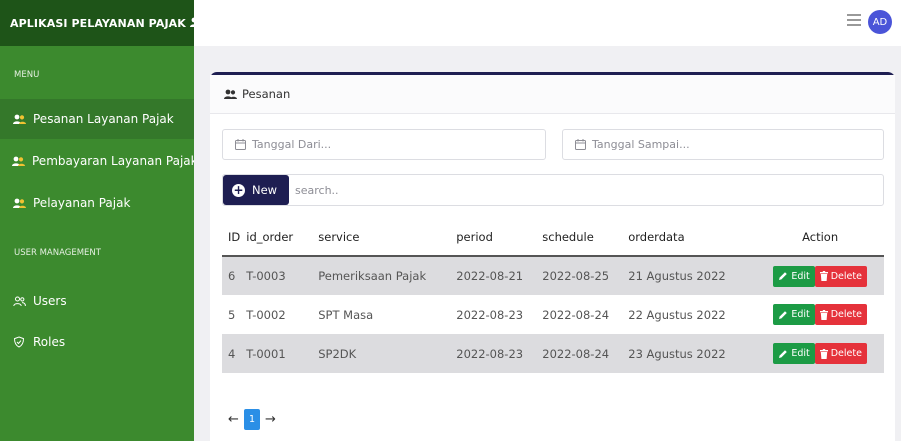 Image resolution: width=901 pixels, height=441 pixels. I want to click on menu-section-header: MENU, so click(27, 75).